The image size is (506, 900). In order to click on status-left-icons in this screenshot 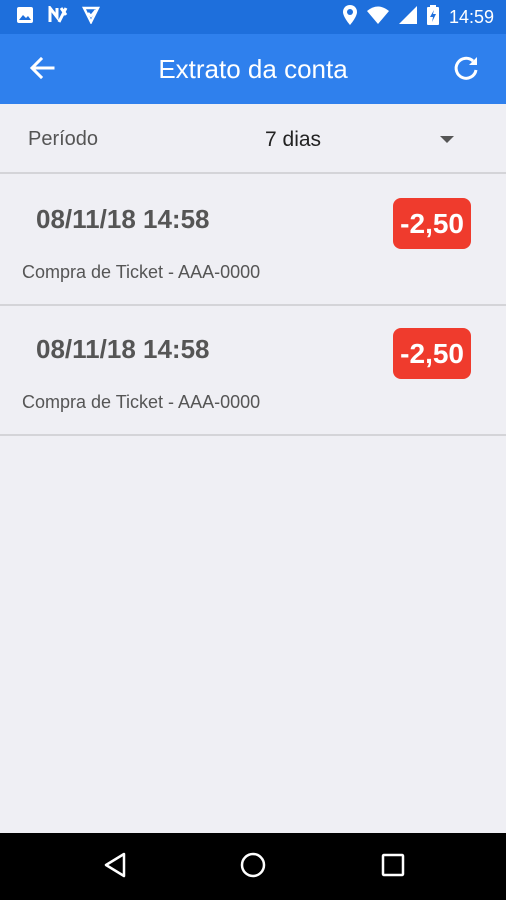, I will do `click(50, 16)`.